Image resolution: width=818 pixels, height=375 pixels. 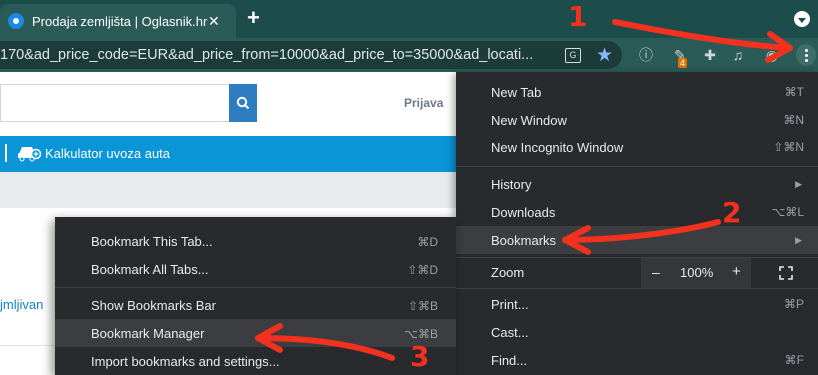 What do you see at coordinates (29, 154) in the screenshot?
I see `car-import-icon` at bounding box center [29, 154].